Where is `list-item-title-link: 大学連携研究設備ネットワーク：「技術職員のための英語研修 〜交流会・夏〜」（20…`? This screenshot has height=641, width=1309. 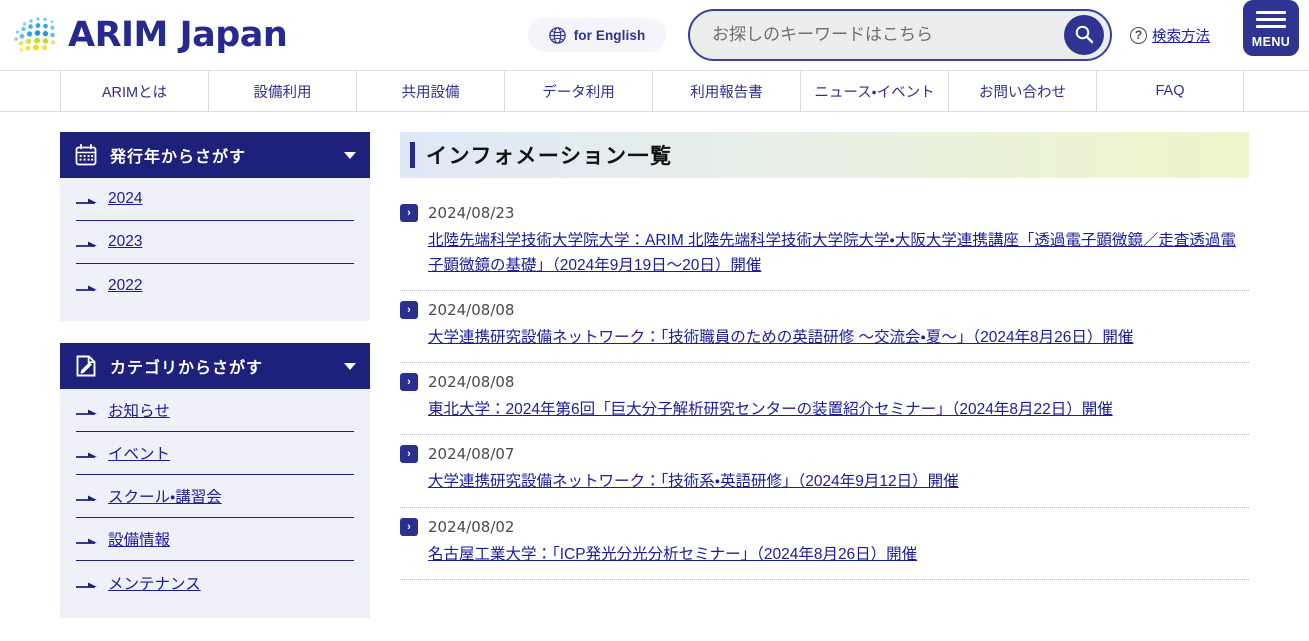
list-item-title-link: 大学連携研究設備ネットワーク：「技術職員のための英語研修 〜交流会・夏〜」（20… is located at coordinates (838, 337).